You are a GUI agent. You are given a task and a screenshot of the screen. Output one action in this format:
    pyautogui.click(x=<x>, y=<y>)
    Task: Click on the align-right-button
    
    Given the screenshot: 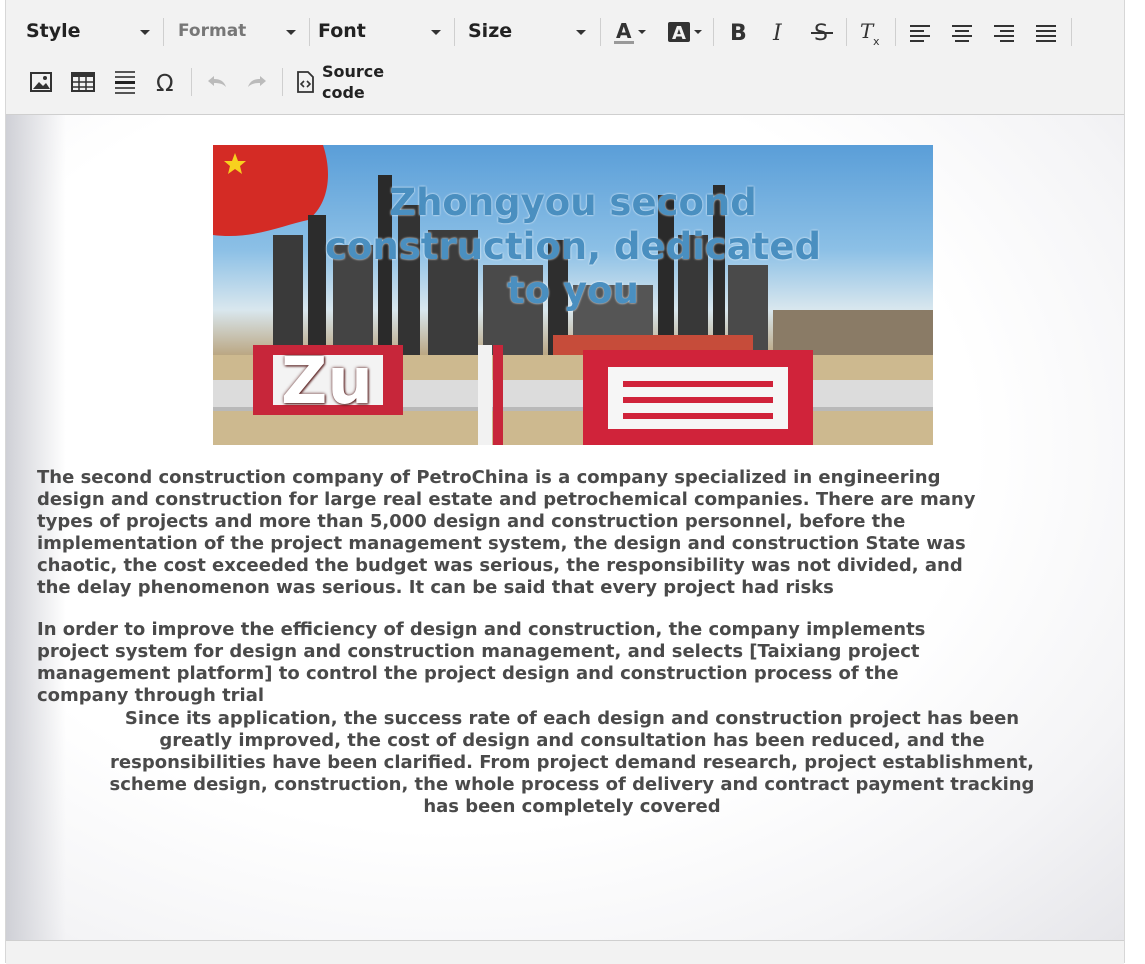 What is the action you would take?
    pyautogui.click(x=1004, y=32)
    